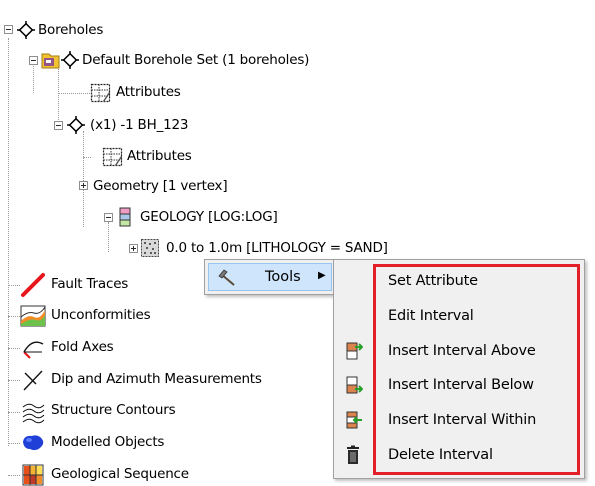 The image size is (595, 486). Describe the element at coordinates (125, 217) in the screenshot. I see `log-column-icon` at that location.